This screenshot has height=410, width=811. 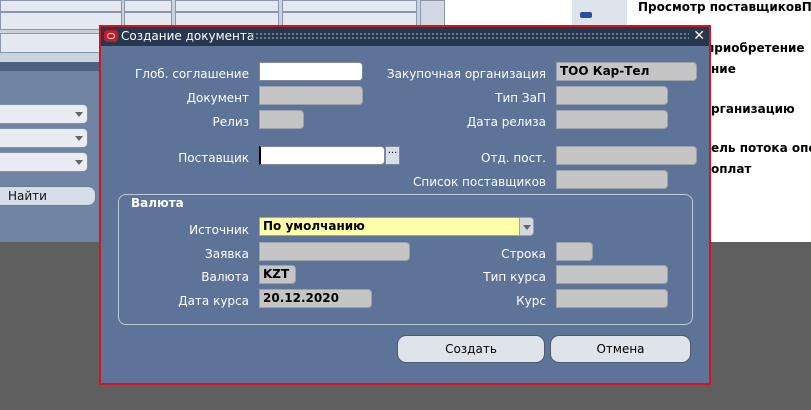 I want to click on release-label: Релиз, so click(x=230, y=122).